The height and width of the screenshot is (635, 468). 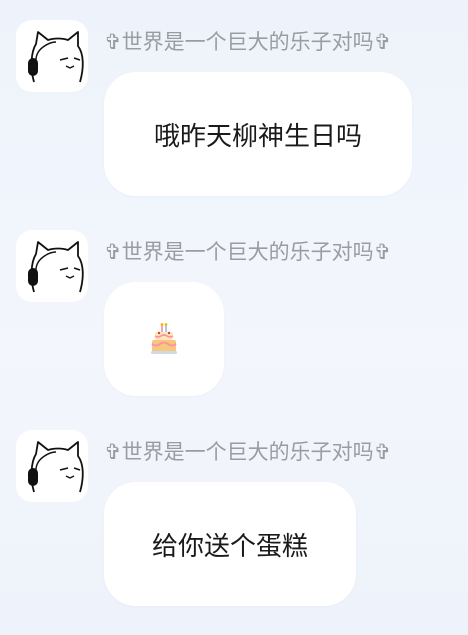 I want to click on birthday-cake-icon, so click(x=164, y=338).